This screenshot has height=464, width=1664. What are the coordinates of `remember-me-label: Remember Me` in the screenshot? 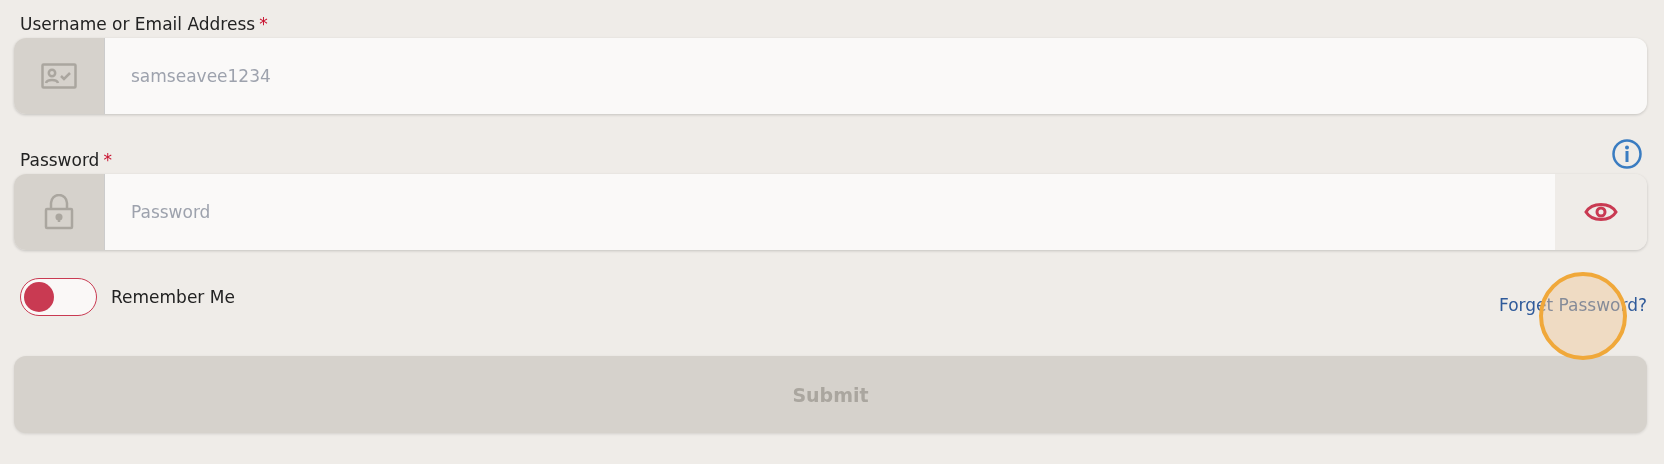 It's located at (173, 297).